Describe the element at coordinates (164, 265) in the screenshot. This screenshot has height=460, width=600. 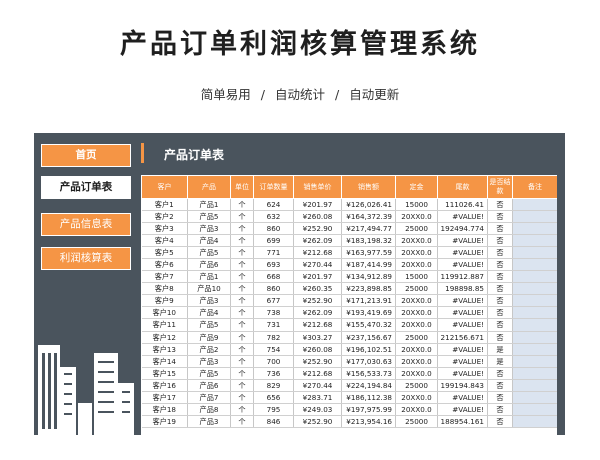
I see `table-cell: 客户6` at that location.